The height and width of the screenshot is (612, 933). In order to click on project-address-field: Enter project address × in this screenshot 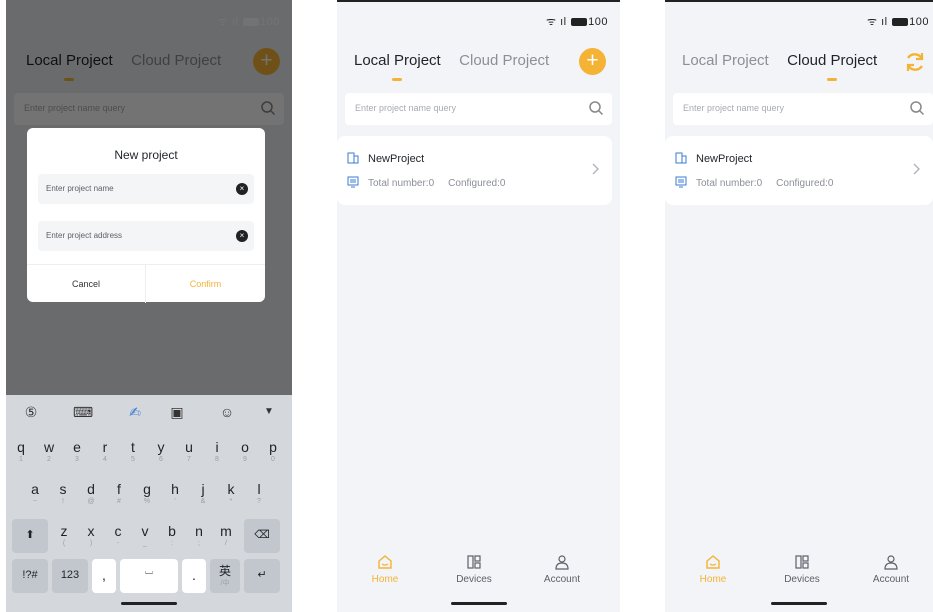, I will do `click(146, 236)`.